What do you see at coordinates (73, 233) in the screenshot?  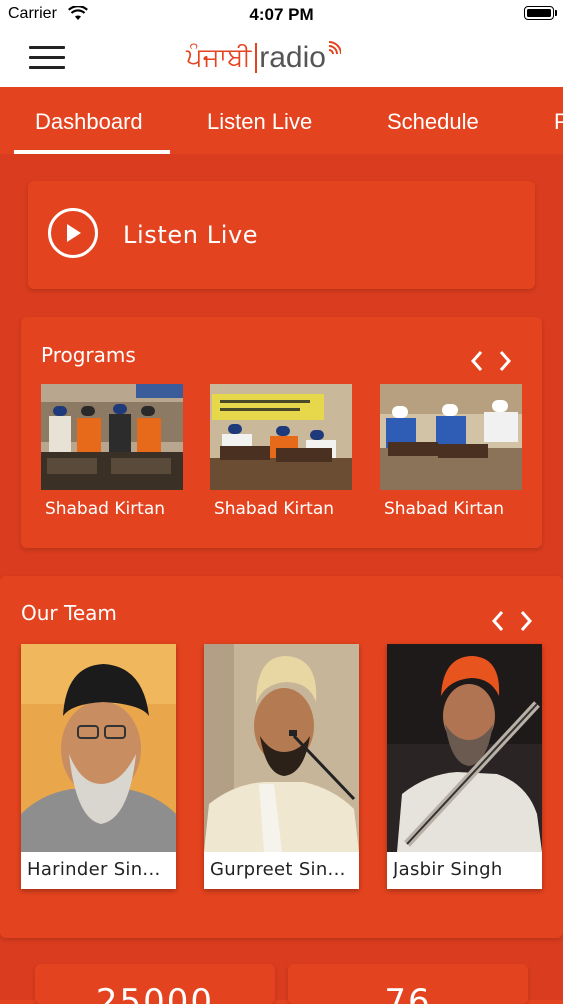 I see `play-circle-icon` at bounding box center [73, 233].